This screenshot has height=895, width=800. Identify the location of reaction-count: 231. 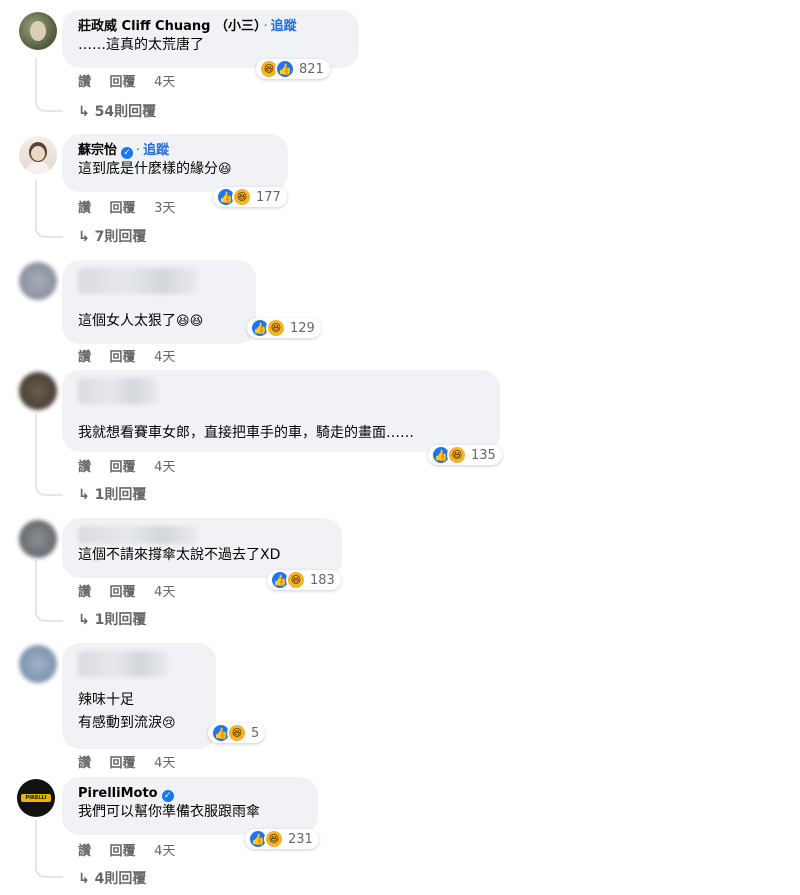
(300, 839).